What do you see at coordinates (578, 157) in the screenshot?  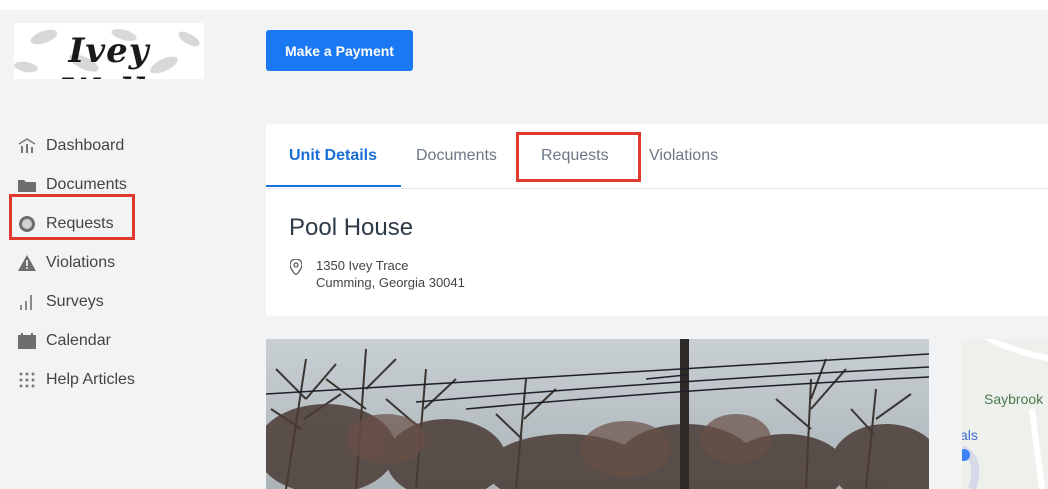 I see `tab-requests-highlight-box` at bounding box center [578, 157].